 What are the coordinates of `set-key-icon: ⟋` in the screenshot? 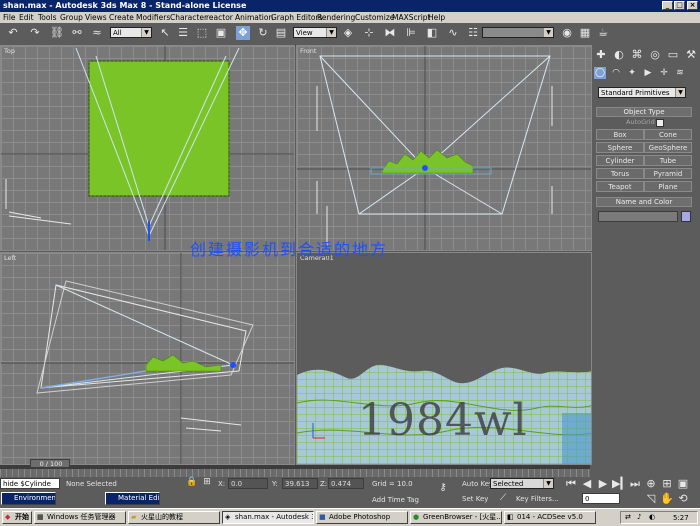 It's located at (503, 498).